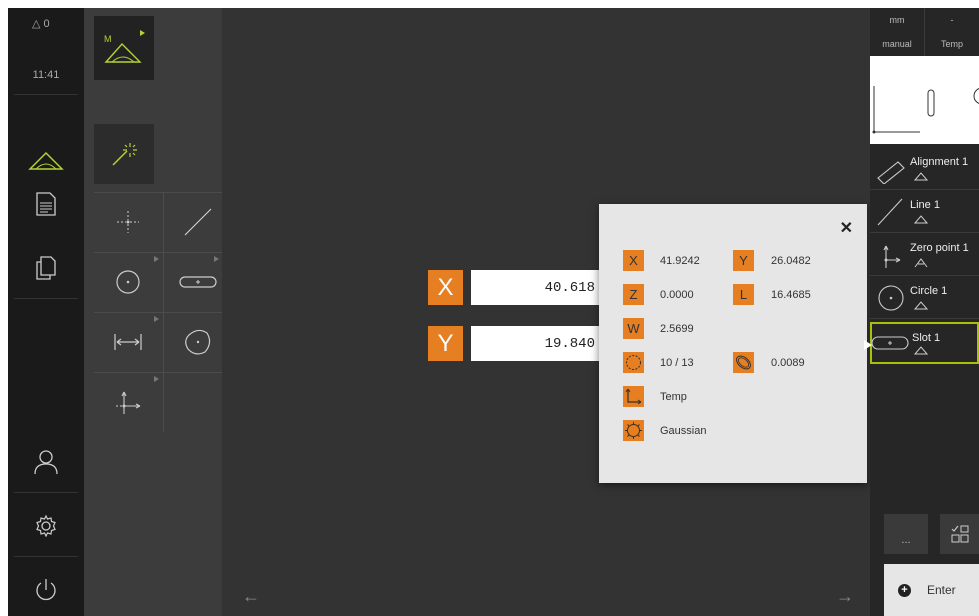 This screenshot has height=616, width=979. I want to click on y-coordinate-value: 26.0482, so click(791, 261).